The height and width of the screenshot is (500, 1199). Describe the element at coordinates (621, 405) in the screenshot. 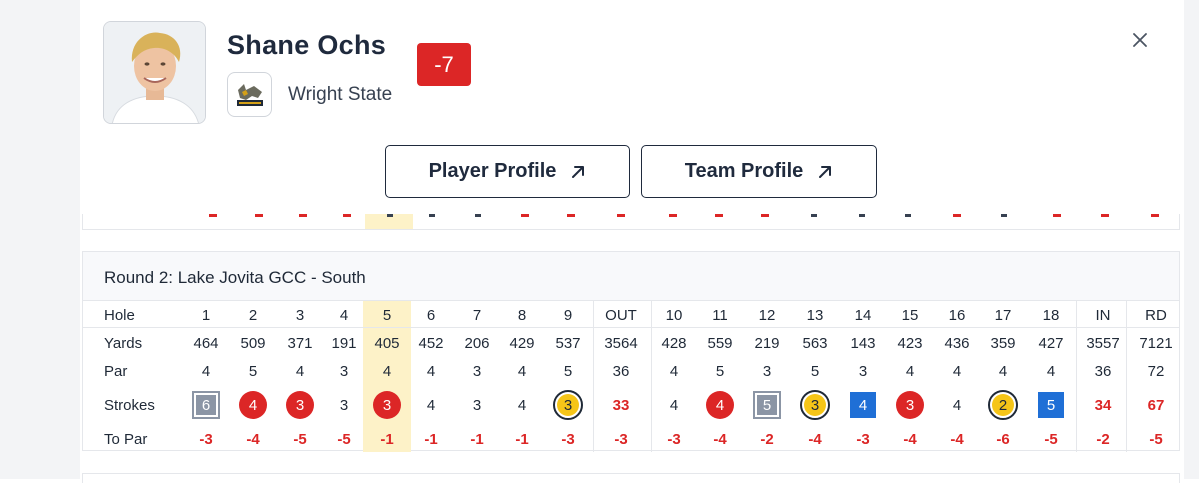

I see `strokes-cell: 33` at that location.